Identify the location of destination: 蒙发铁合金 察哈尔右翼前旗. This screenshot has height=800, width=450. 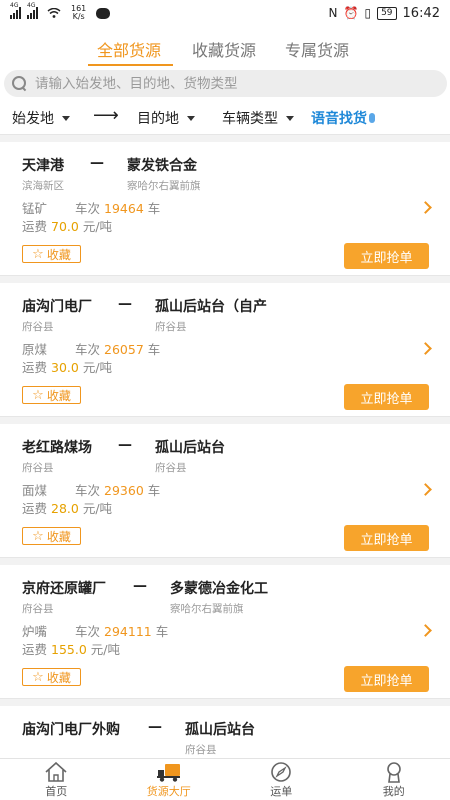
(164, 174).